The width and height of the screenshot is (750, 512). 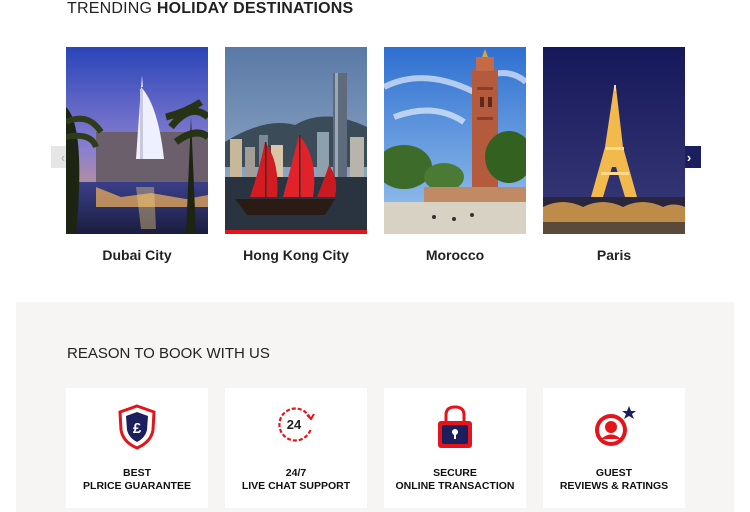 I want to click on reason-label: SECURE ONLINE TRANSACTION, so click(x=455, y=479).